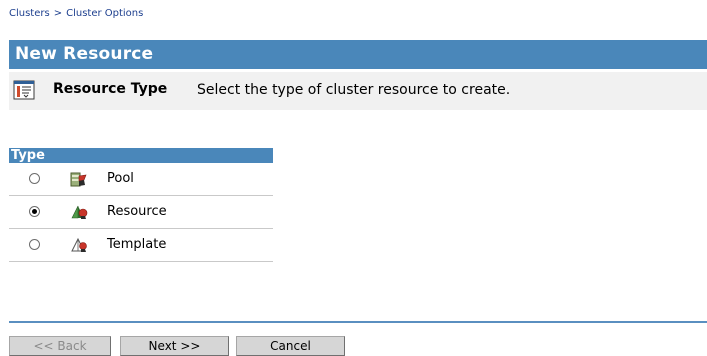 This screenshot has height=356, width=707. Describe the element at coordinates (137, 244) in the screenshot. I see `template-label: Template` at that location.